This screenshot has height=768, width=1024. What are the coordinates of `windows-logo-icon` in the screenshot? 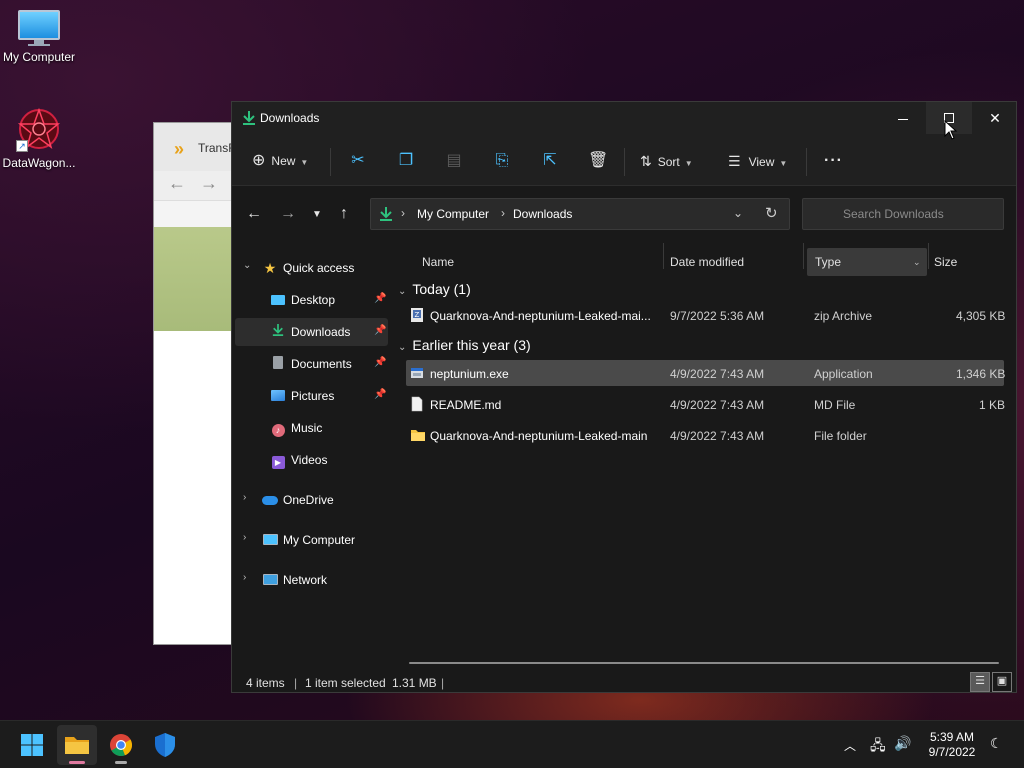 It's located at (32, 745).